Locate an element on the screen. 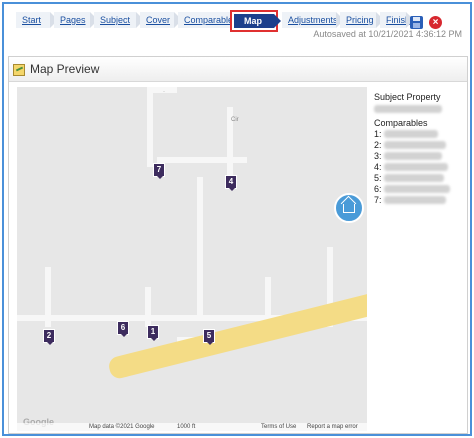  comparable-entry: 7: is located at coordinates (420, 200).